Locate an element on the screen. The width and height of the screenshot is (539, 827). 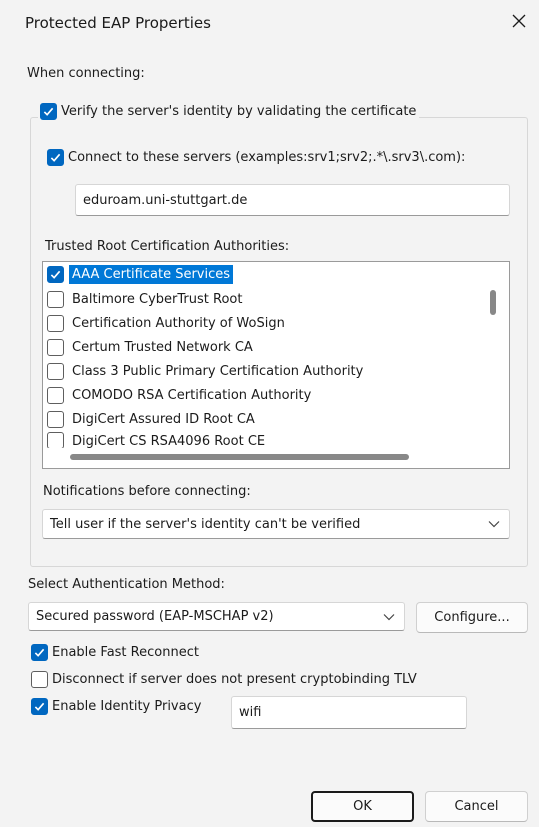
list-item: DigiCert CS RSA4096 Root CE is located at coordinates (157, 440).